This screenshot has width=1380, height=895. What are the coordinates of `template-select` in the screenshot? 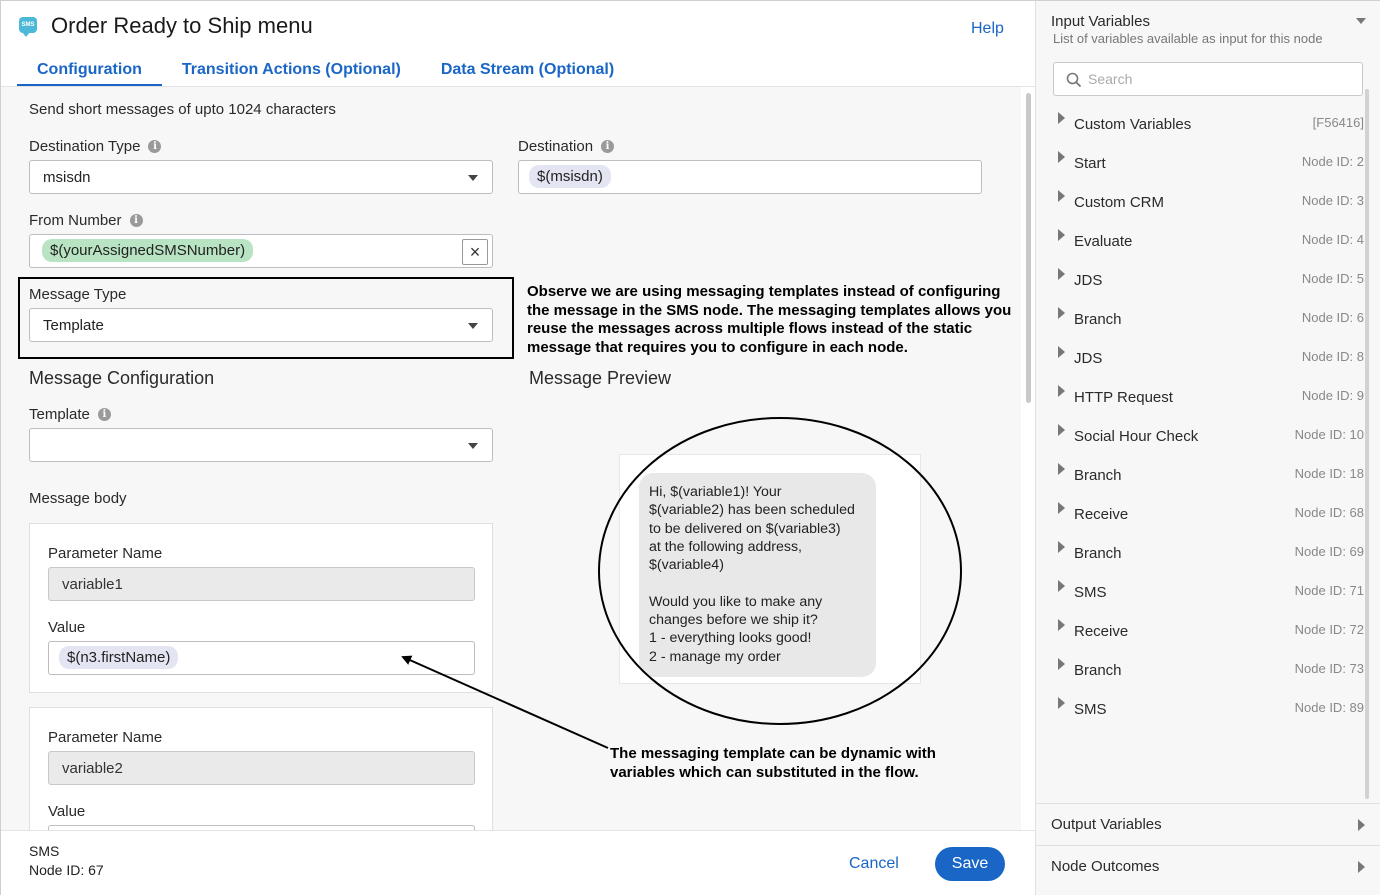 It's located at (261, 445).